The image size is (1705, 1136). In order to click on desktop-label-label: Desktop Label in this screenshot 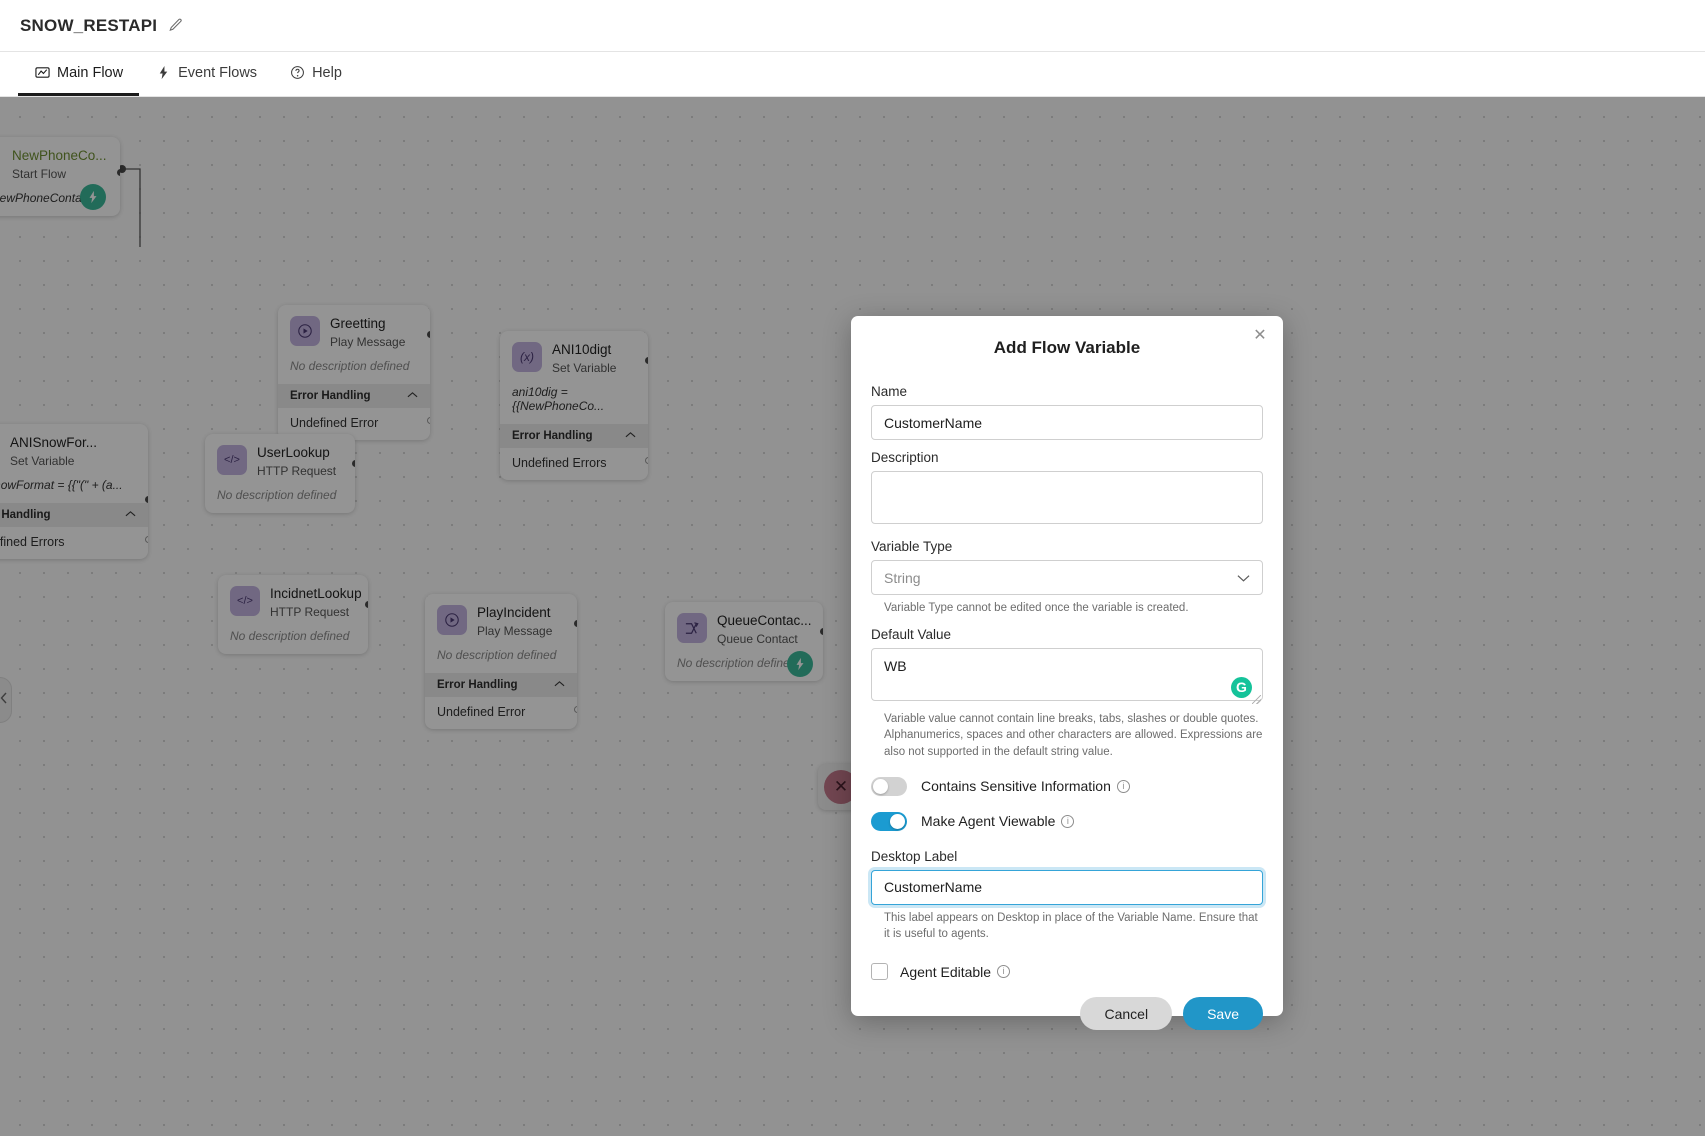, I will do `click(914, 856)`.